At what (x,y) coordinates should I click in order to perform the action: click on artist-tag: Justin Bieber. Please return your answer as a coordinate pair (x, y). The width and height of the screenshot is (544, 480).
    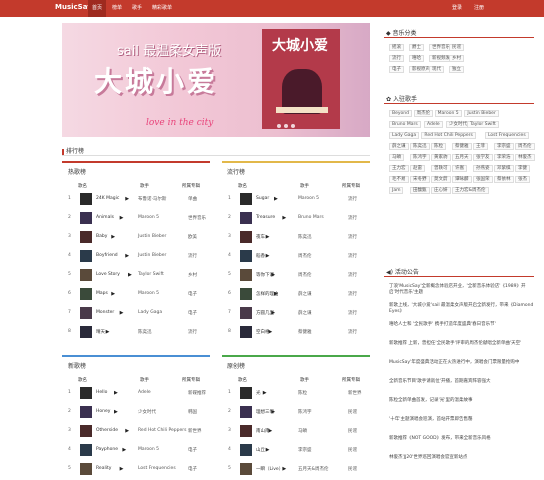
    Looking at the image, I should click on (481, 113).